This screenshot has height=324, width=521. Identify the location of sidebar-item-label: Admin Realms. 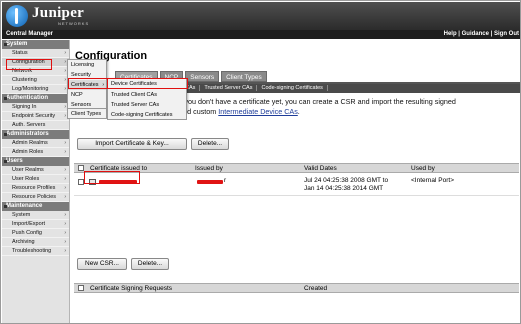
(30, 143).